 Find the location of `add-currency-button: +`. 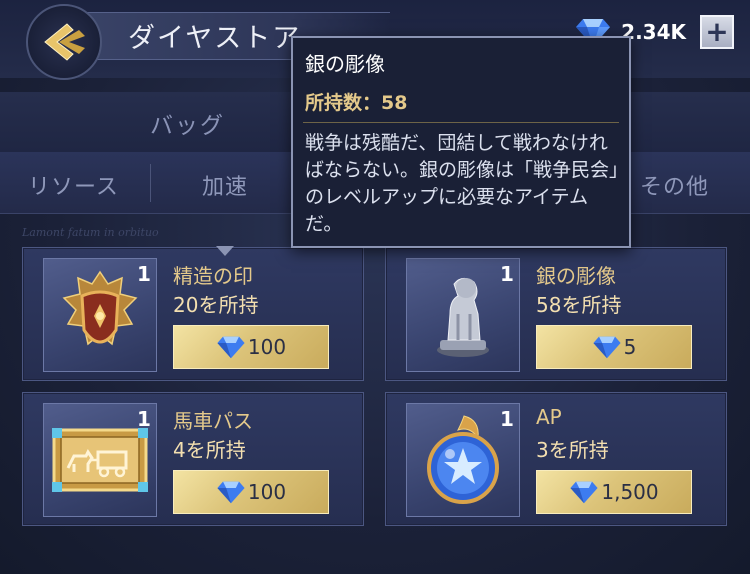

add-currency-button: + is located at coordinates (717, 32).